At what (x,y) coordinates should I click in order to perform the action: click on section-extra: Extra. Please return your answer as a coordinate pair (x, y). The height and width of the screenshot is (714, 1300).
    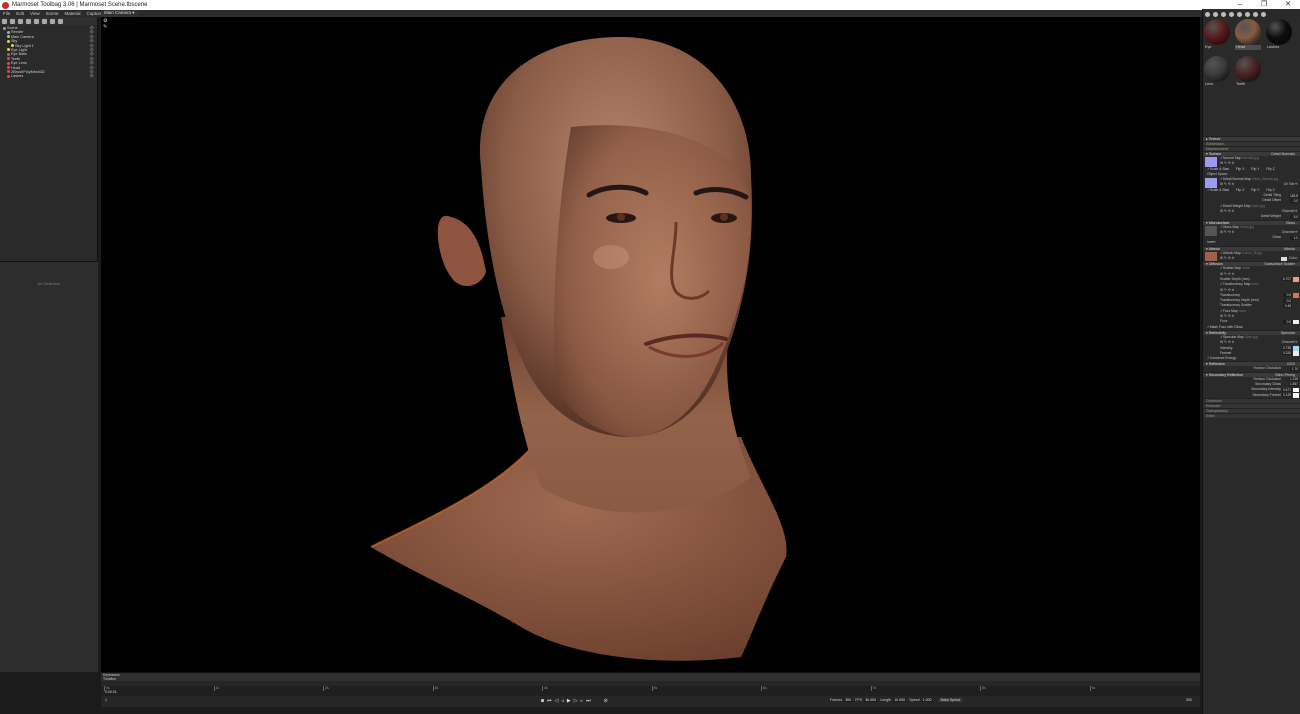
    Looking at the image, I should click on (1251, 415).